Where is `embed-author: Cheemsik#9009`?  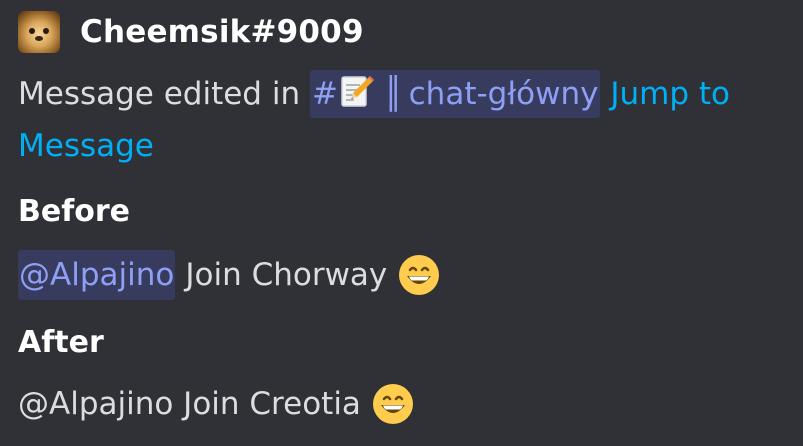 embed-author: Cheemsik#9009 is located at coordinates (191, 32).